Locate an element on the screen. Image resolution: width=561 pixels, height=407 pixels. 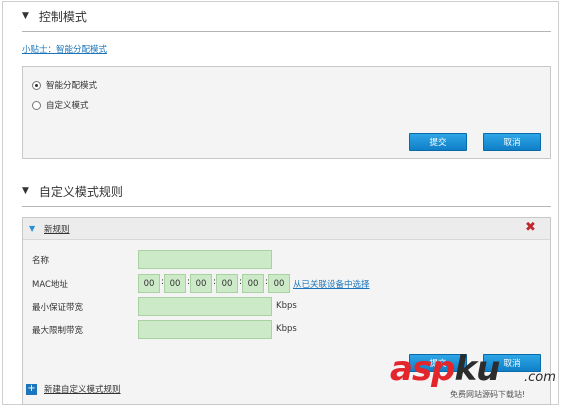
name-label: 名称 is located at coordinates (41, 261).